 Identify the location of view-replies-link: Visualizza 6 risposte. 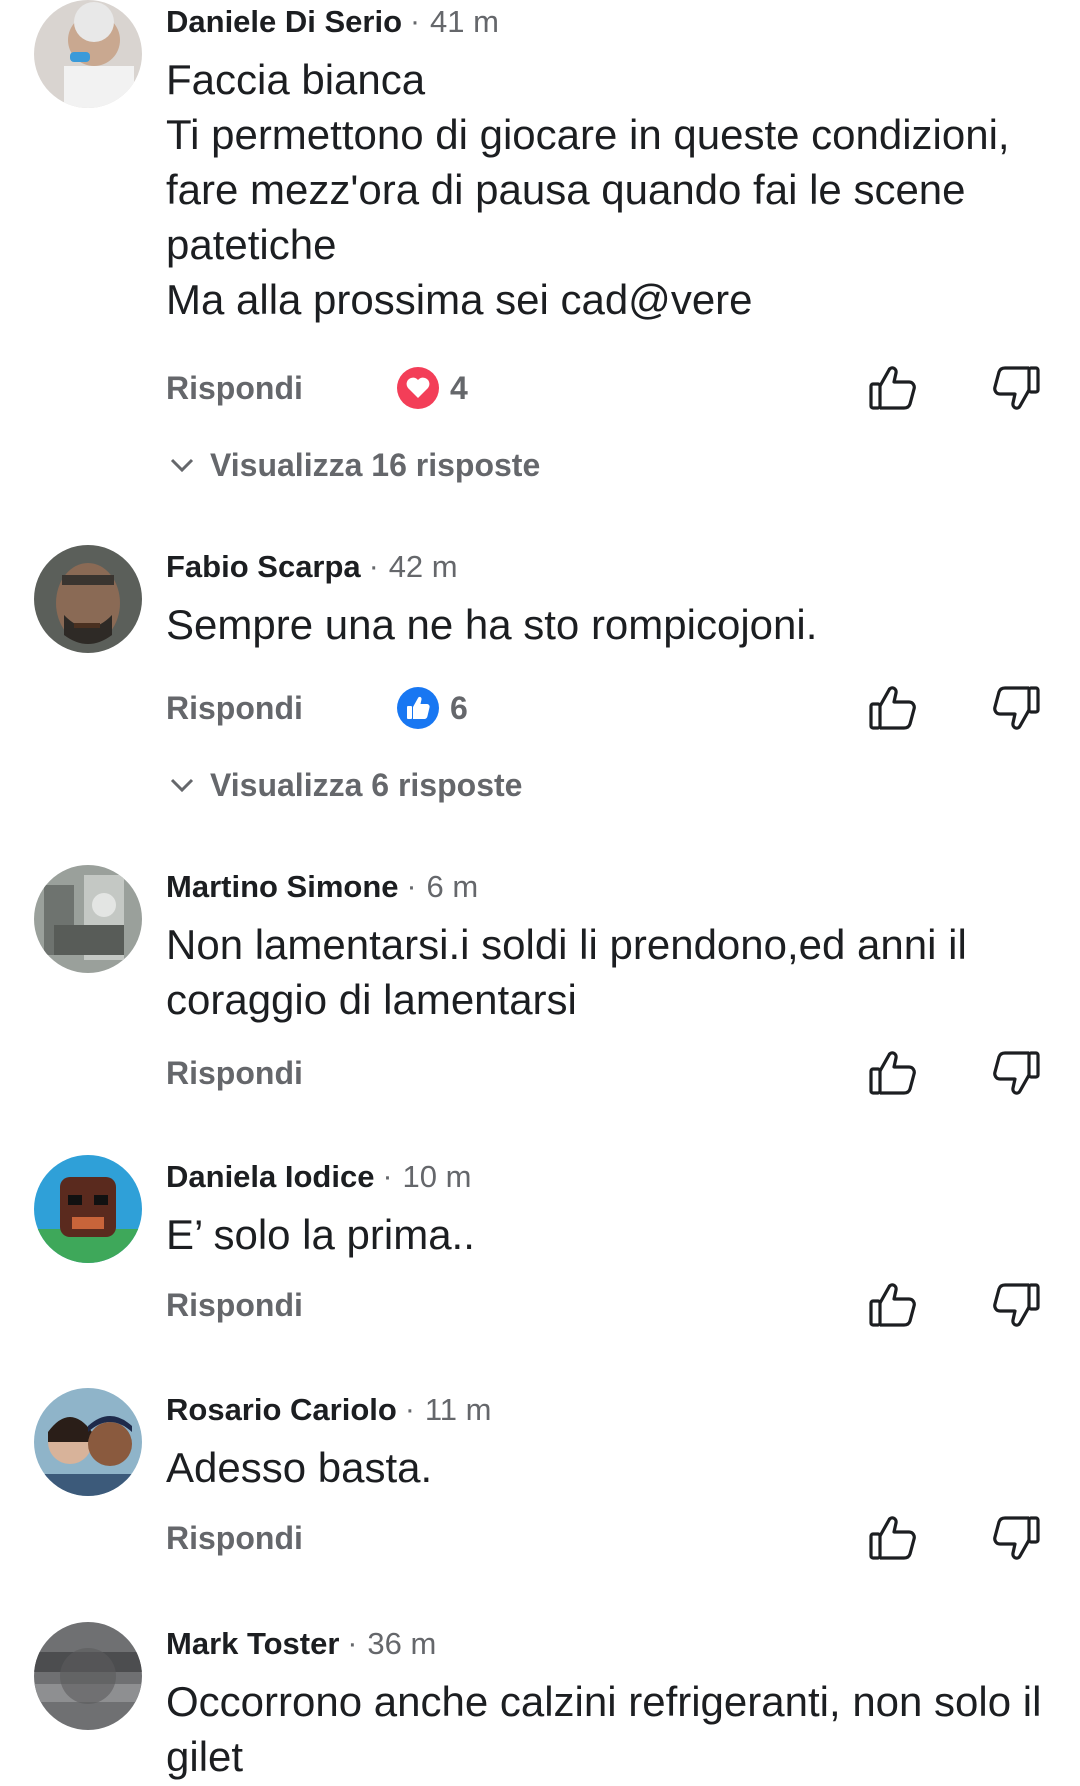
(344, 785).